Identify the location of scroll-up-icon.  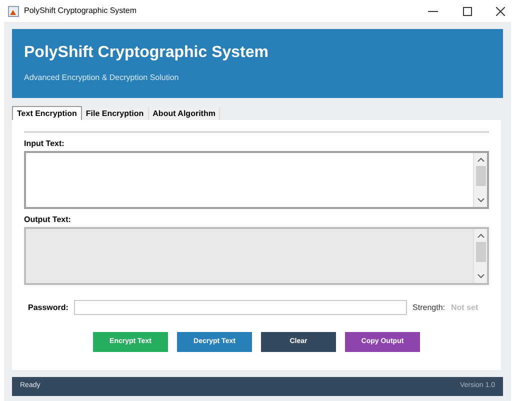
(480, 160).